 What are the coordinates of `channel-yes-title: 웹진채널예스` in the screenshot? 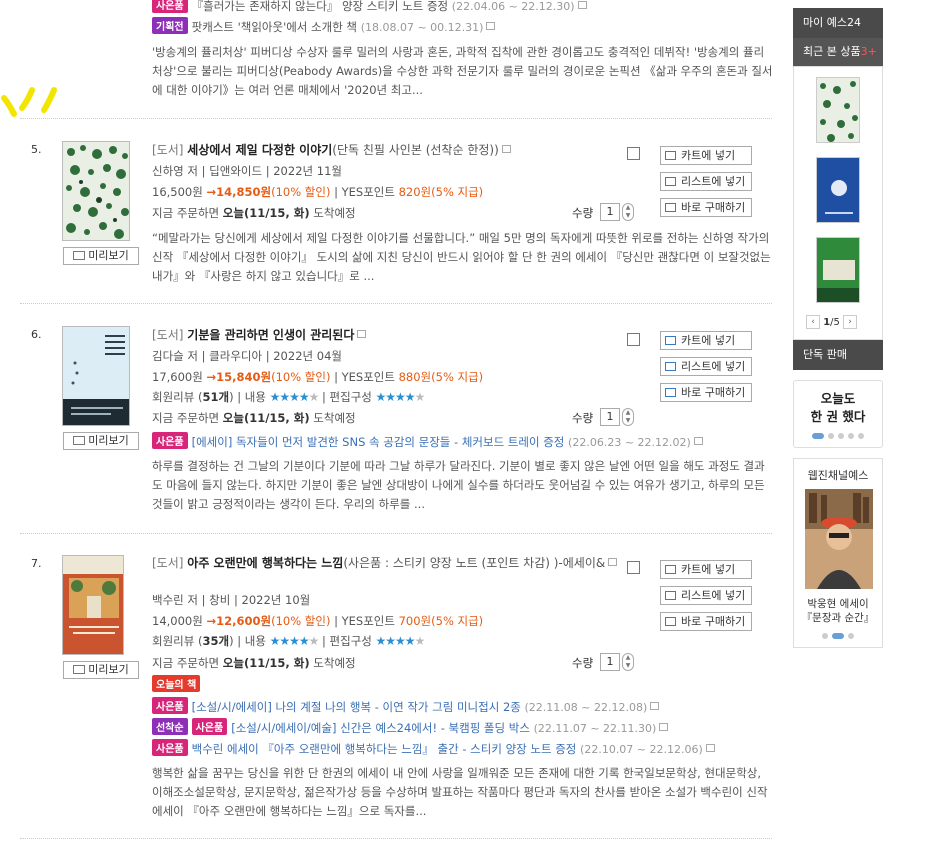 It's located at (838, 475).